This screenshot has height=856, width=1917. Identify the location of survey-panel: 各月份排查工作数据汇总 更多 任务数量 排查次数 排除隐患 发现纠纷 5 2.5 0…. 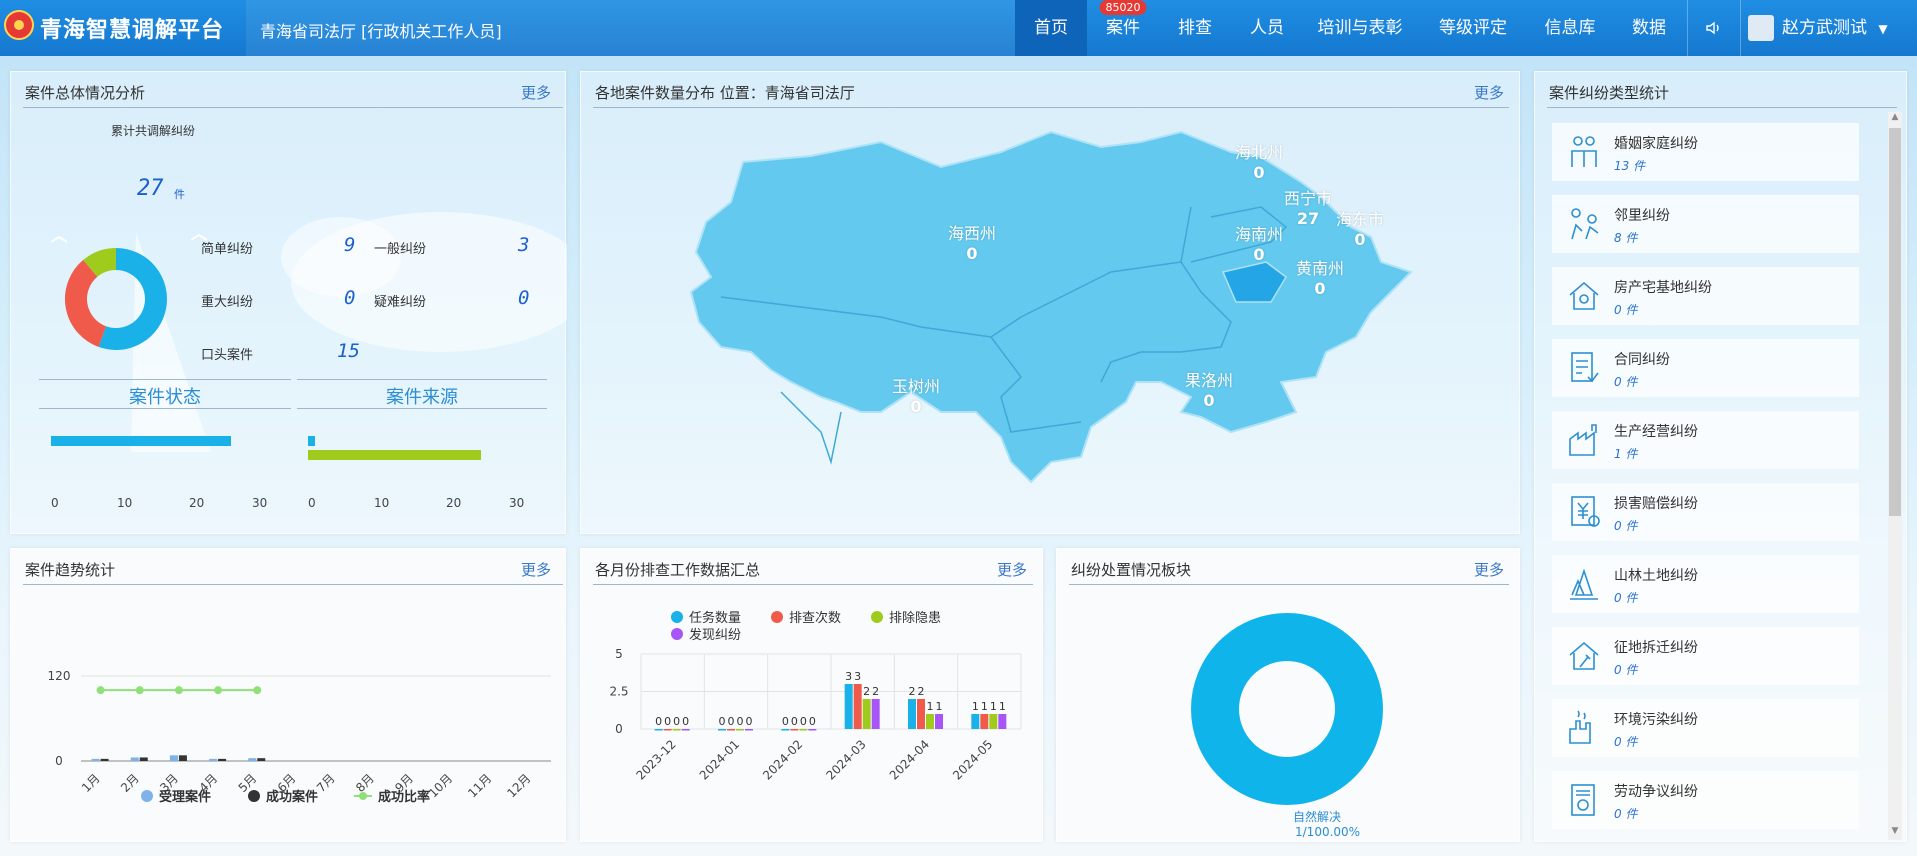
(811, 695).